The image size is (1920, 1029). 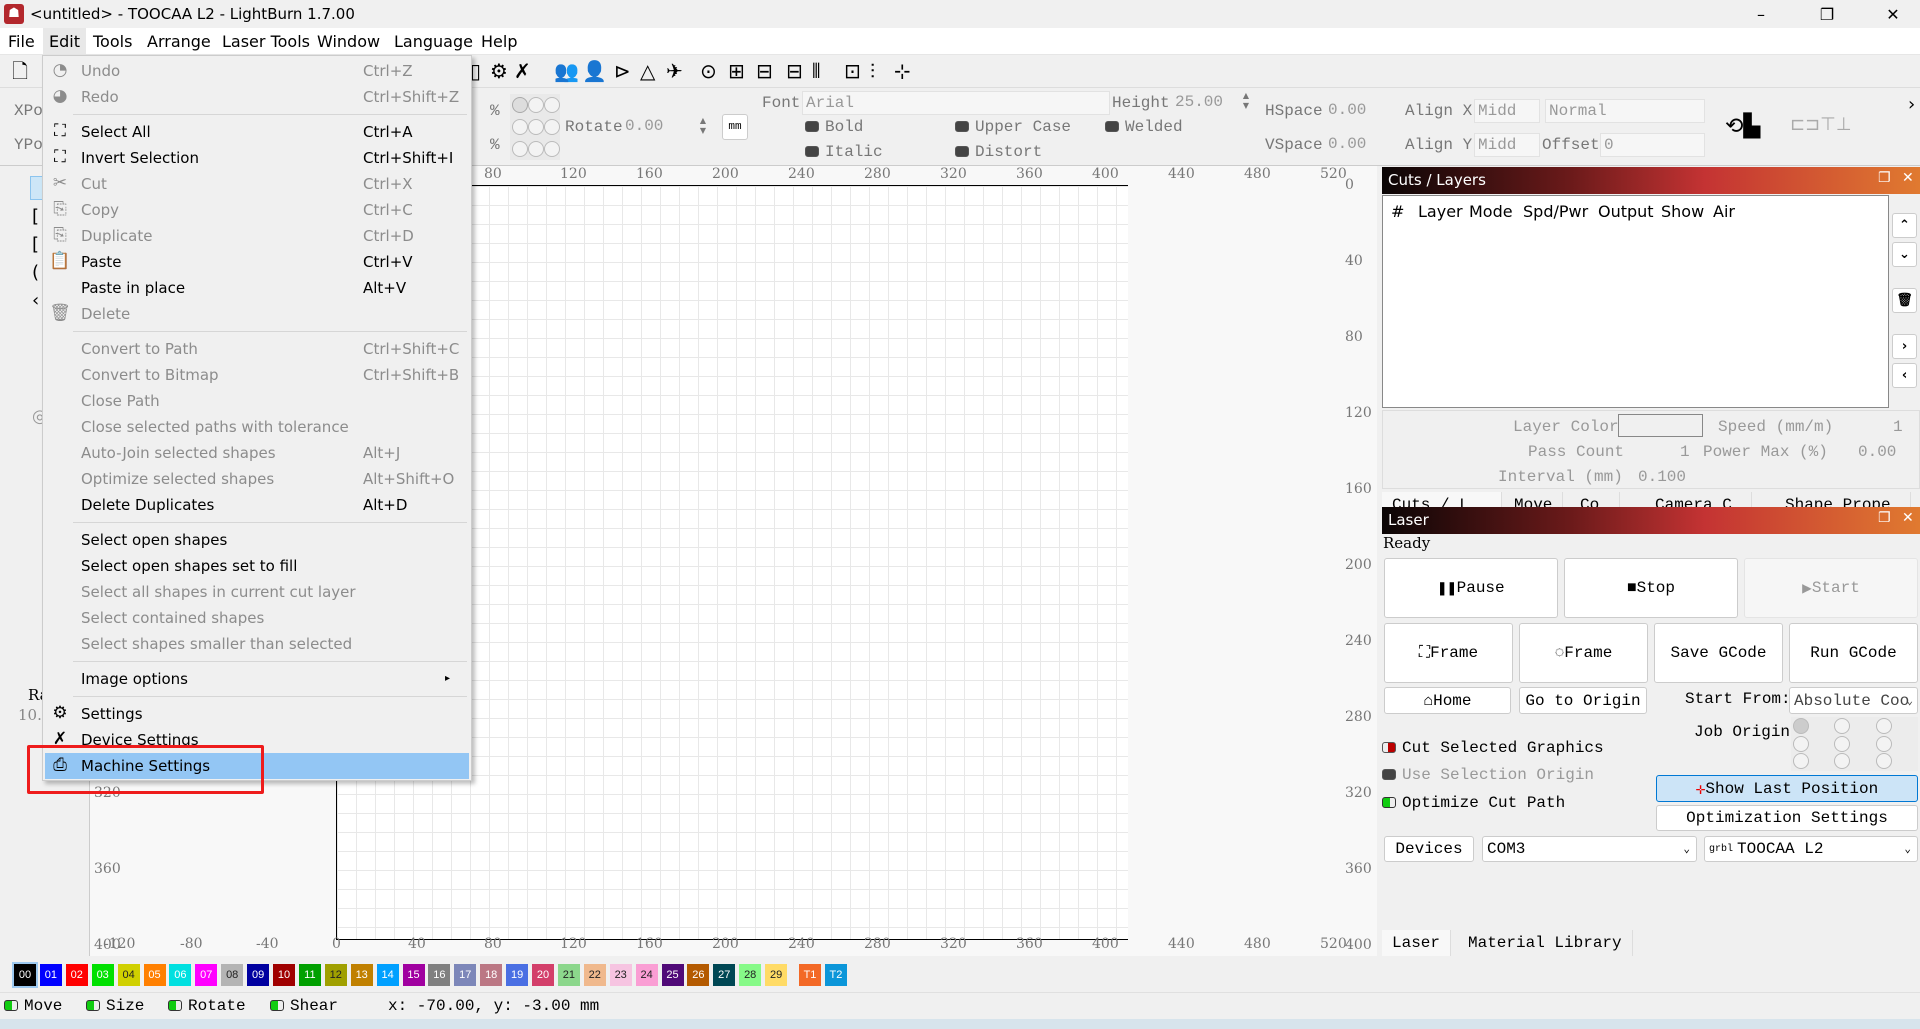 What do you see at coordinates (433, 41) in the screenshot?
I see `menu-language: Language` at bounding box center [433, 41].